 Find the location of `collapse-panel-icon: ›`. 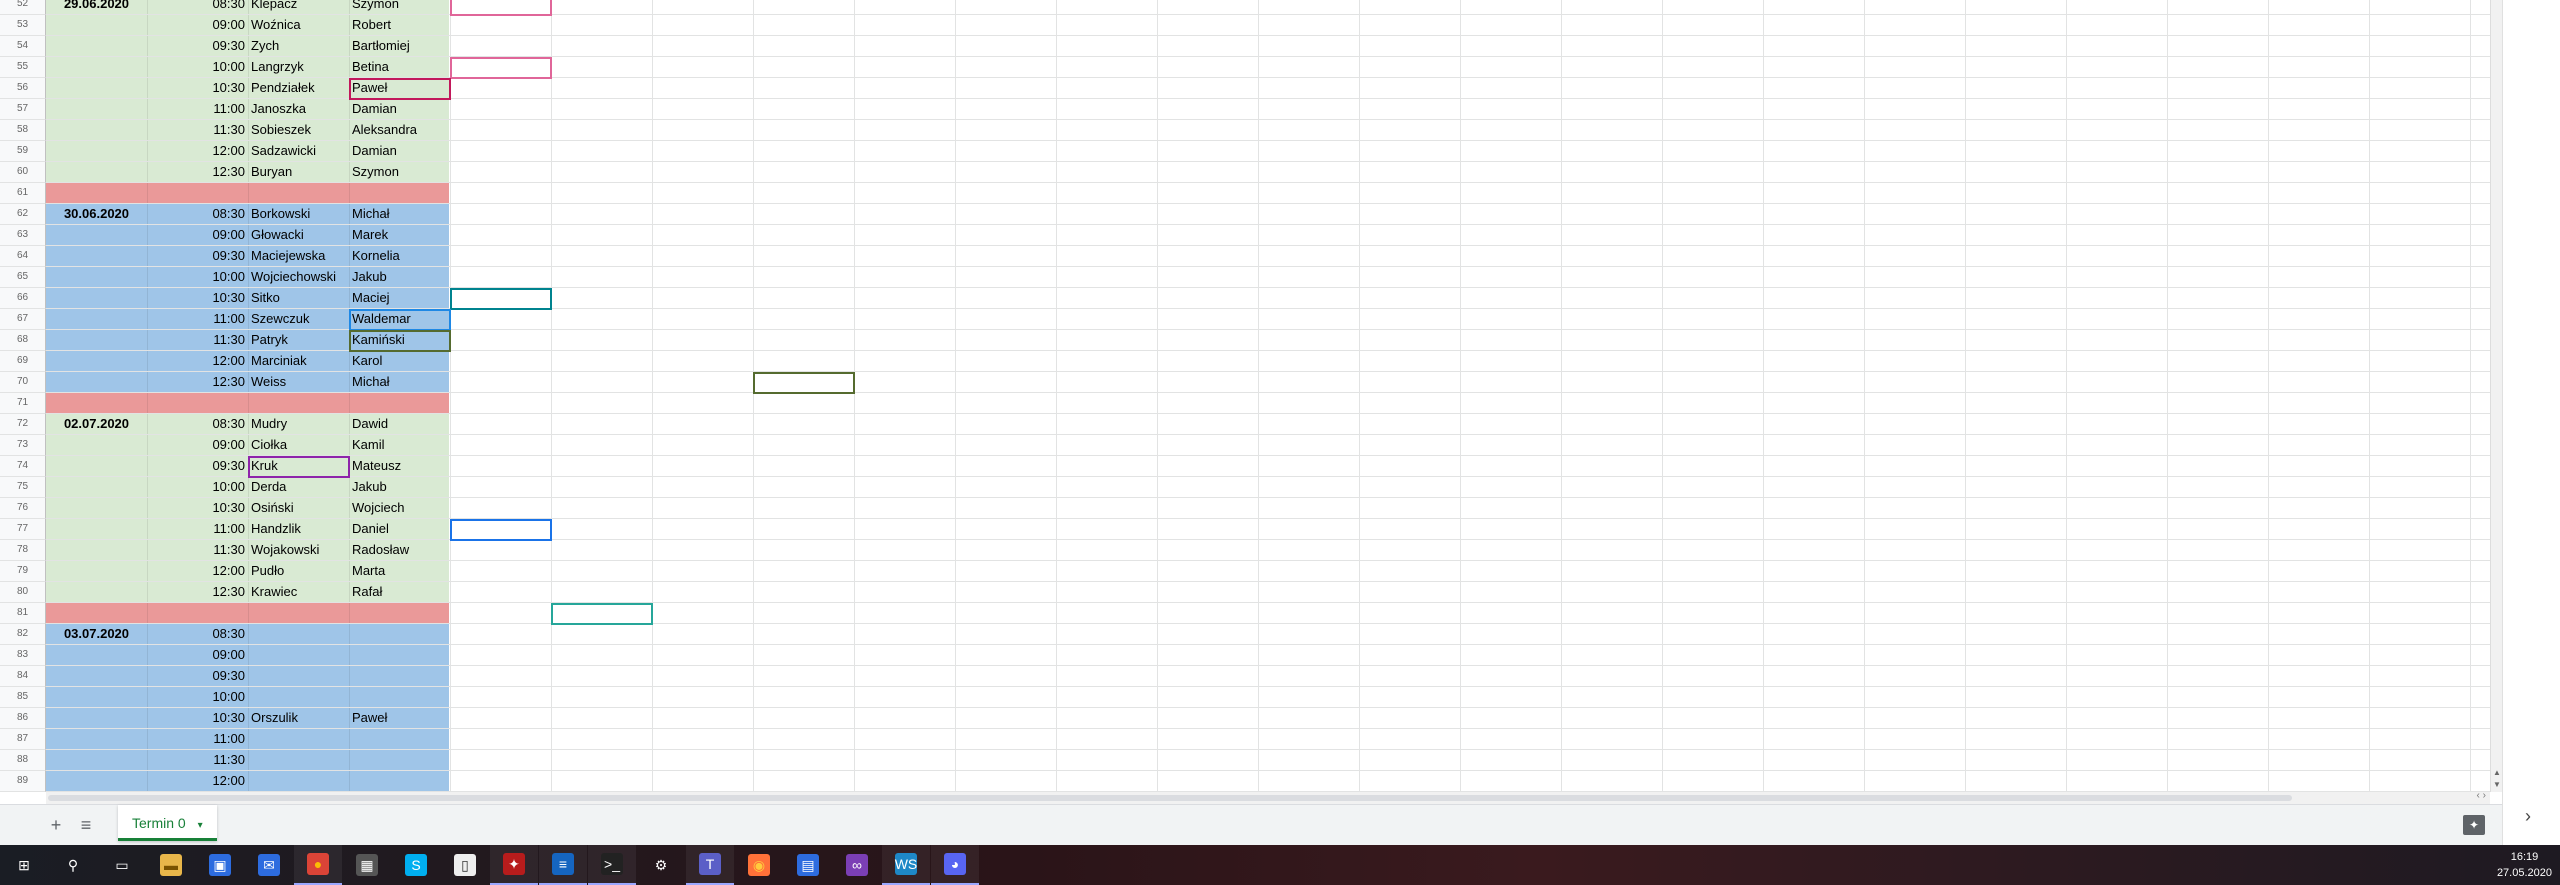

collapse-panel-icon: › is located at coordinates (2528, 816).